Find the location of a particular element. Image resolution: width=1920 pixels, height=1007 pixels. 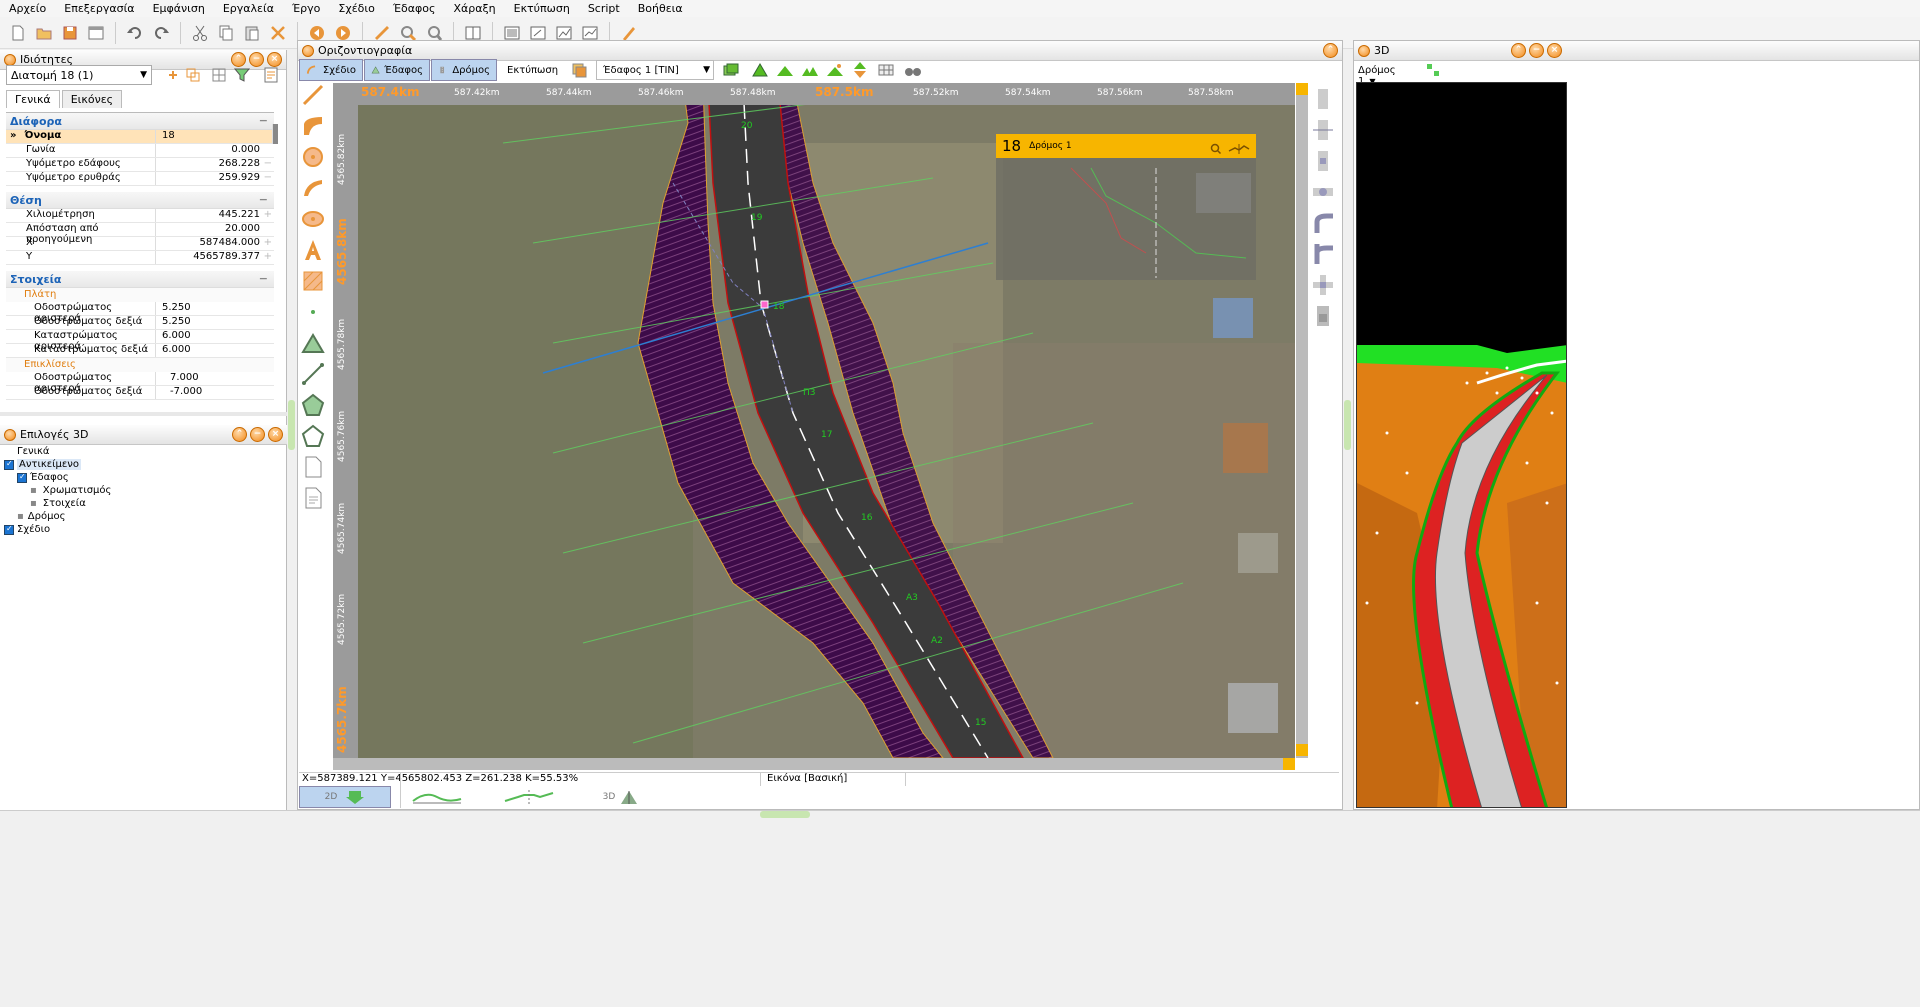

property-value: 4565789.377 + is located at coordinates (215, 257).